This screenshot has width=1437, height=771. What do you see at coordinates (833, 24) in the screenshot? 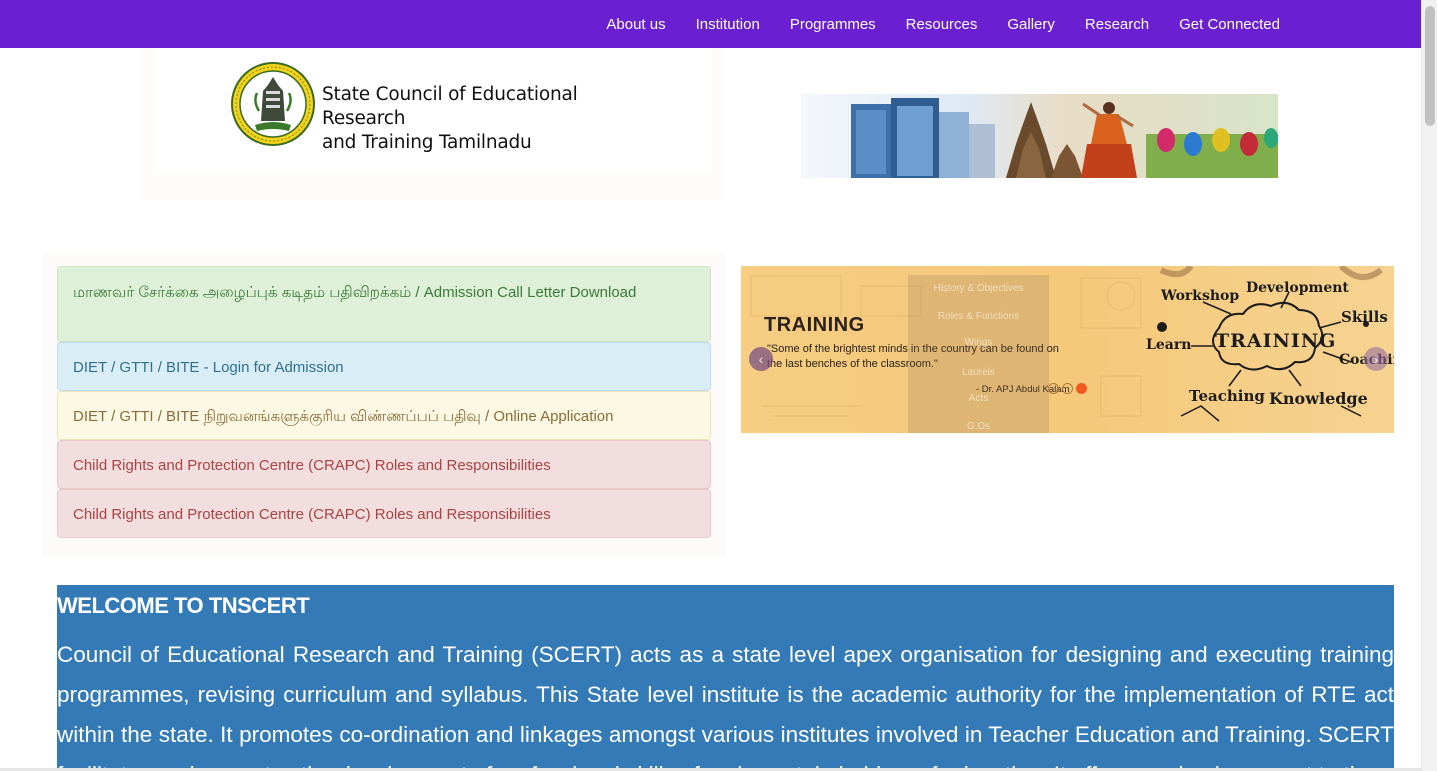
I see `nav-item-programmes: Programmes` at bounding box center [833, 24].